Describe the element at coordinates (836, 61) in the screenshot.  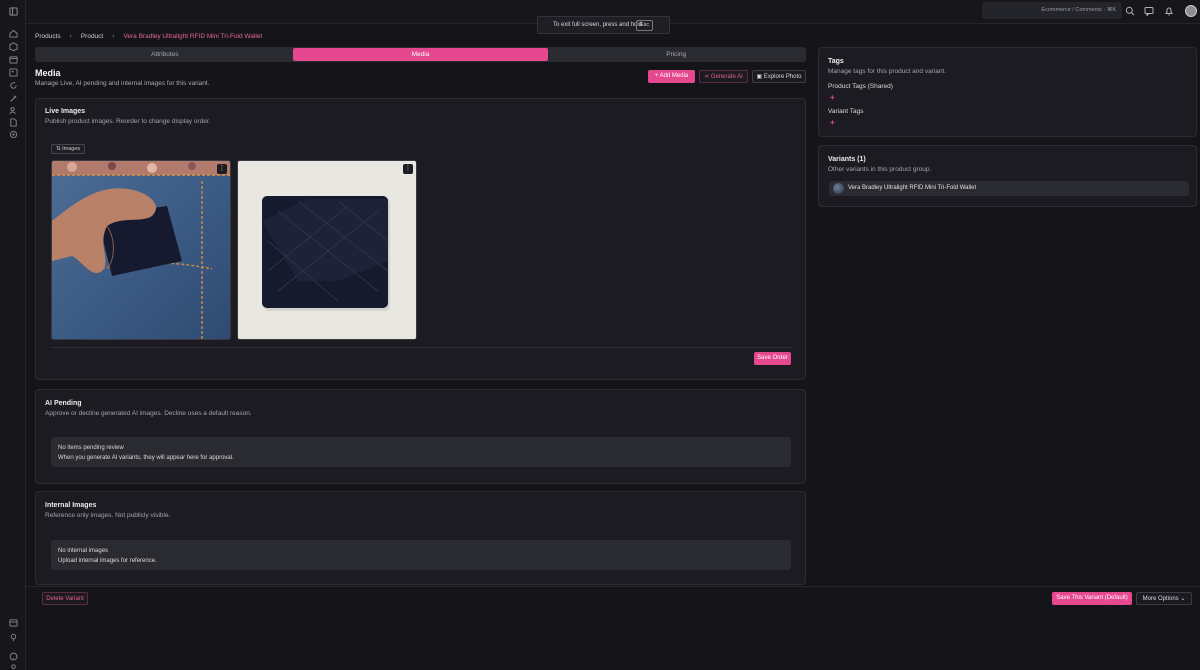
I see `tags-title: Tags` at that location.